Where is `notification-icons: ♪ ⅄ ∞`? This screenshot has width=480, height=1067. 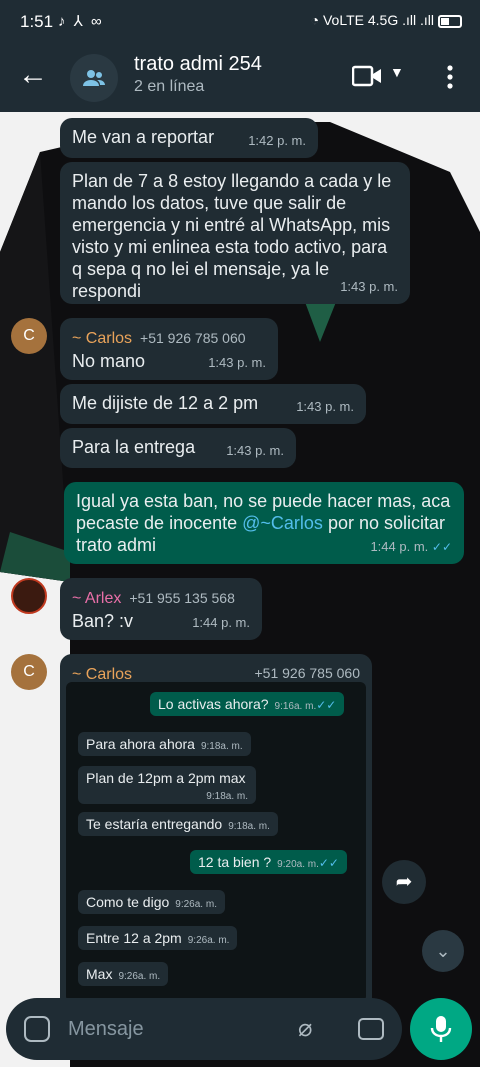
notification-icons: ♪ ⅄ ∞ is located at coordinates (81, 21).